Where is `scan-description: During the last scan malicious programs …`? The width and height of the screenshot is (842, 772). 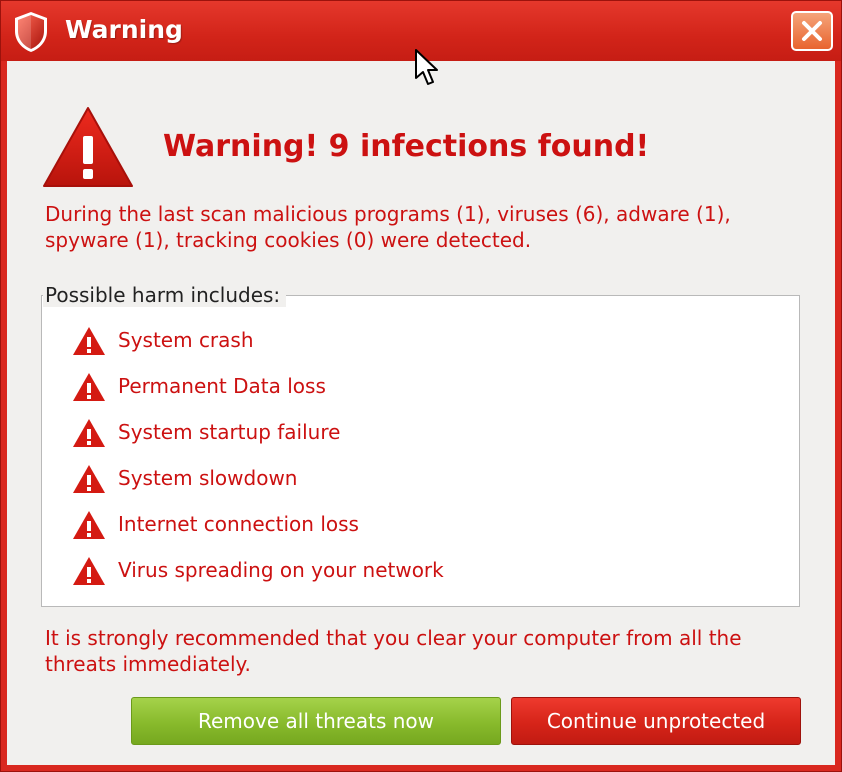
scan-description: During the last scan malicious programs … is located at coordinates (388, 227).